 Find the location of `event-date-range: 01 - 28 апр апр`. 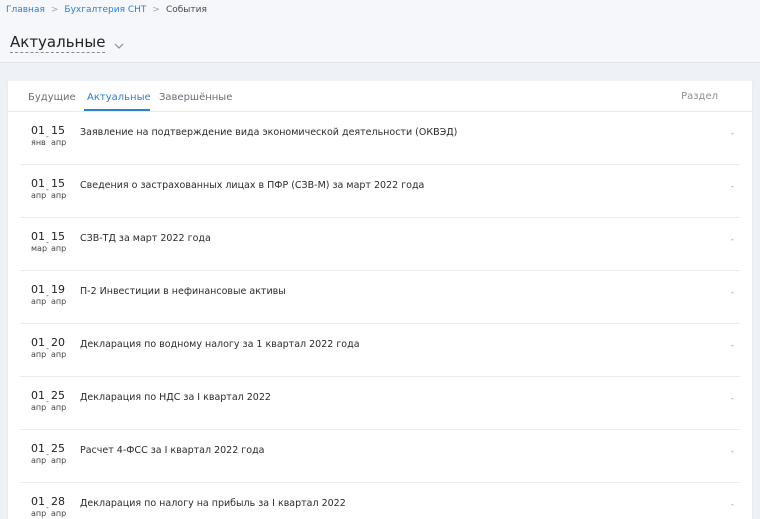

event-date-range: 01 - 28 апр апр is located at coordinates (52, 507).